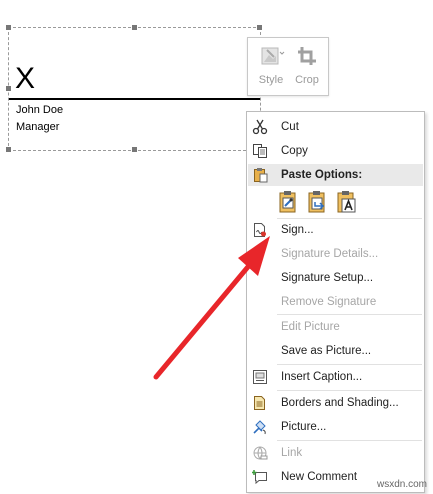 Image resolution: width=433 pixels, height=494 pixels. I want to click on red-annotation-arrow, so click(211, 308).